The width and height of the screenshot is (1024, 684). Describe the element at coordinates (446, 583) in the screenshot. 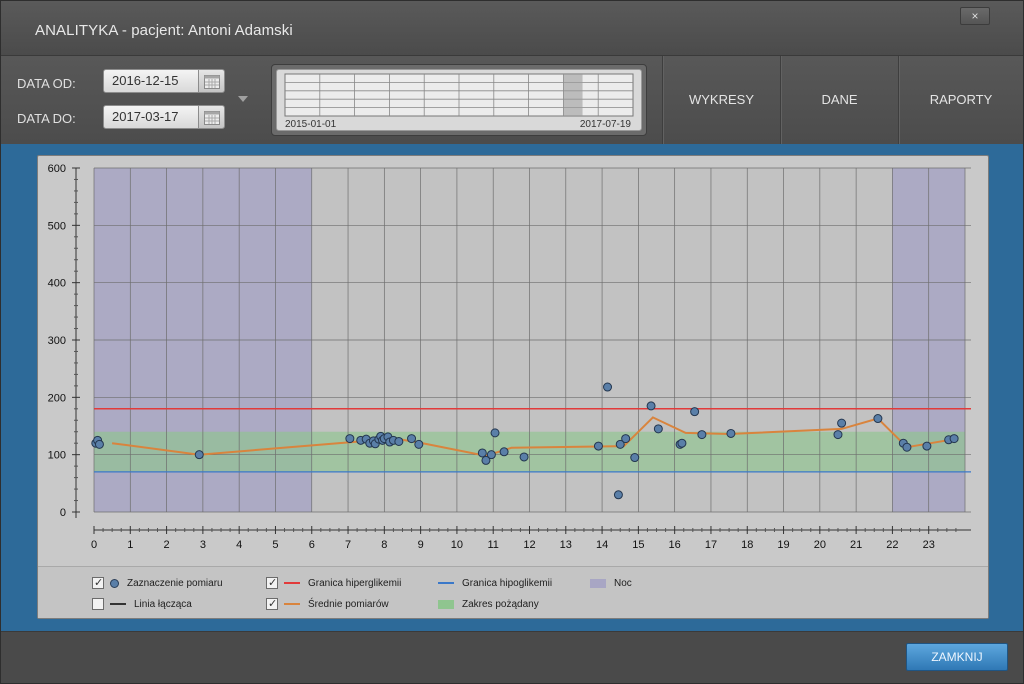

I see `hypo-limit-line-icon` at that location.